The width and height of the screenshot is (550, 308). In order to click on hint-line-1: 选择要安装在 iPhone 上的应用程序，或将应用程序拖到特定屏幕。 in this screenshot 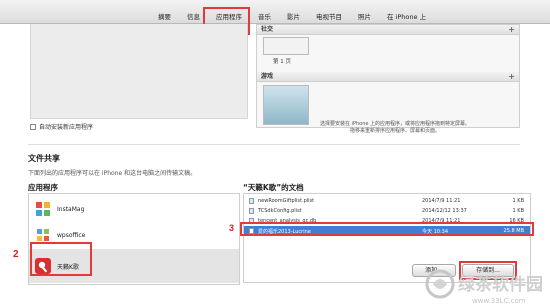, I will do `click(395, 124)`.